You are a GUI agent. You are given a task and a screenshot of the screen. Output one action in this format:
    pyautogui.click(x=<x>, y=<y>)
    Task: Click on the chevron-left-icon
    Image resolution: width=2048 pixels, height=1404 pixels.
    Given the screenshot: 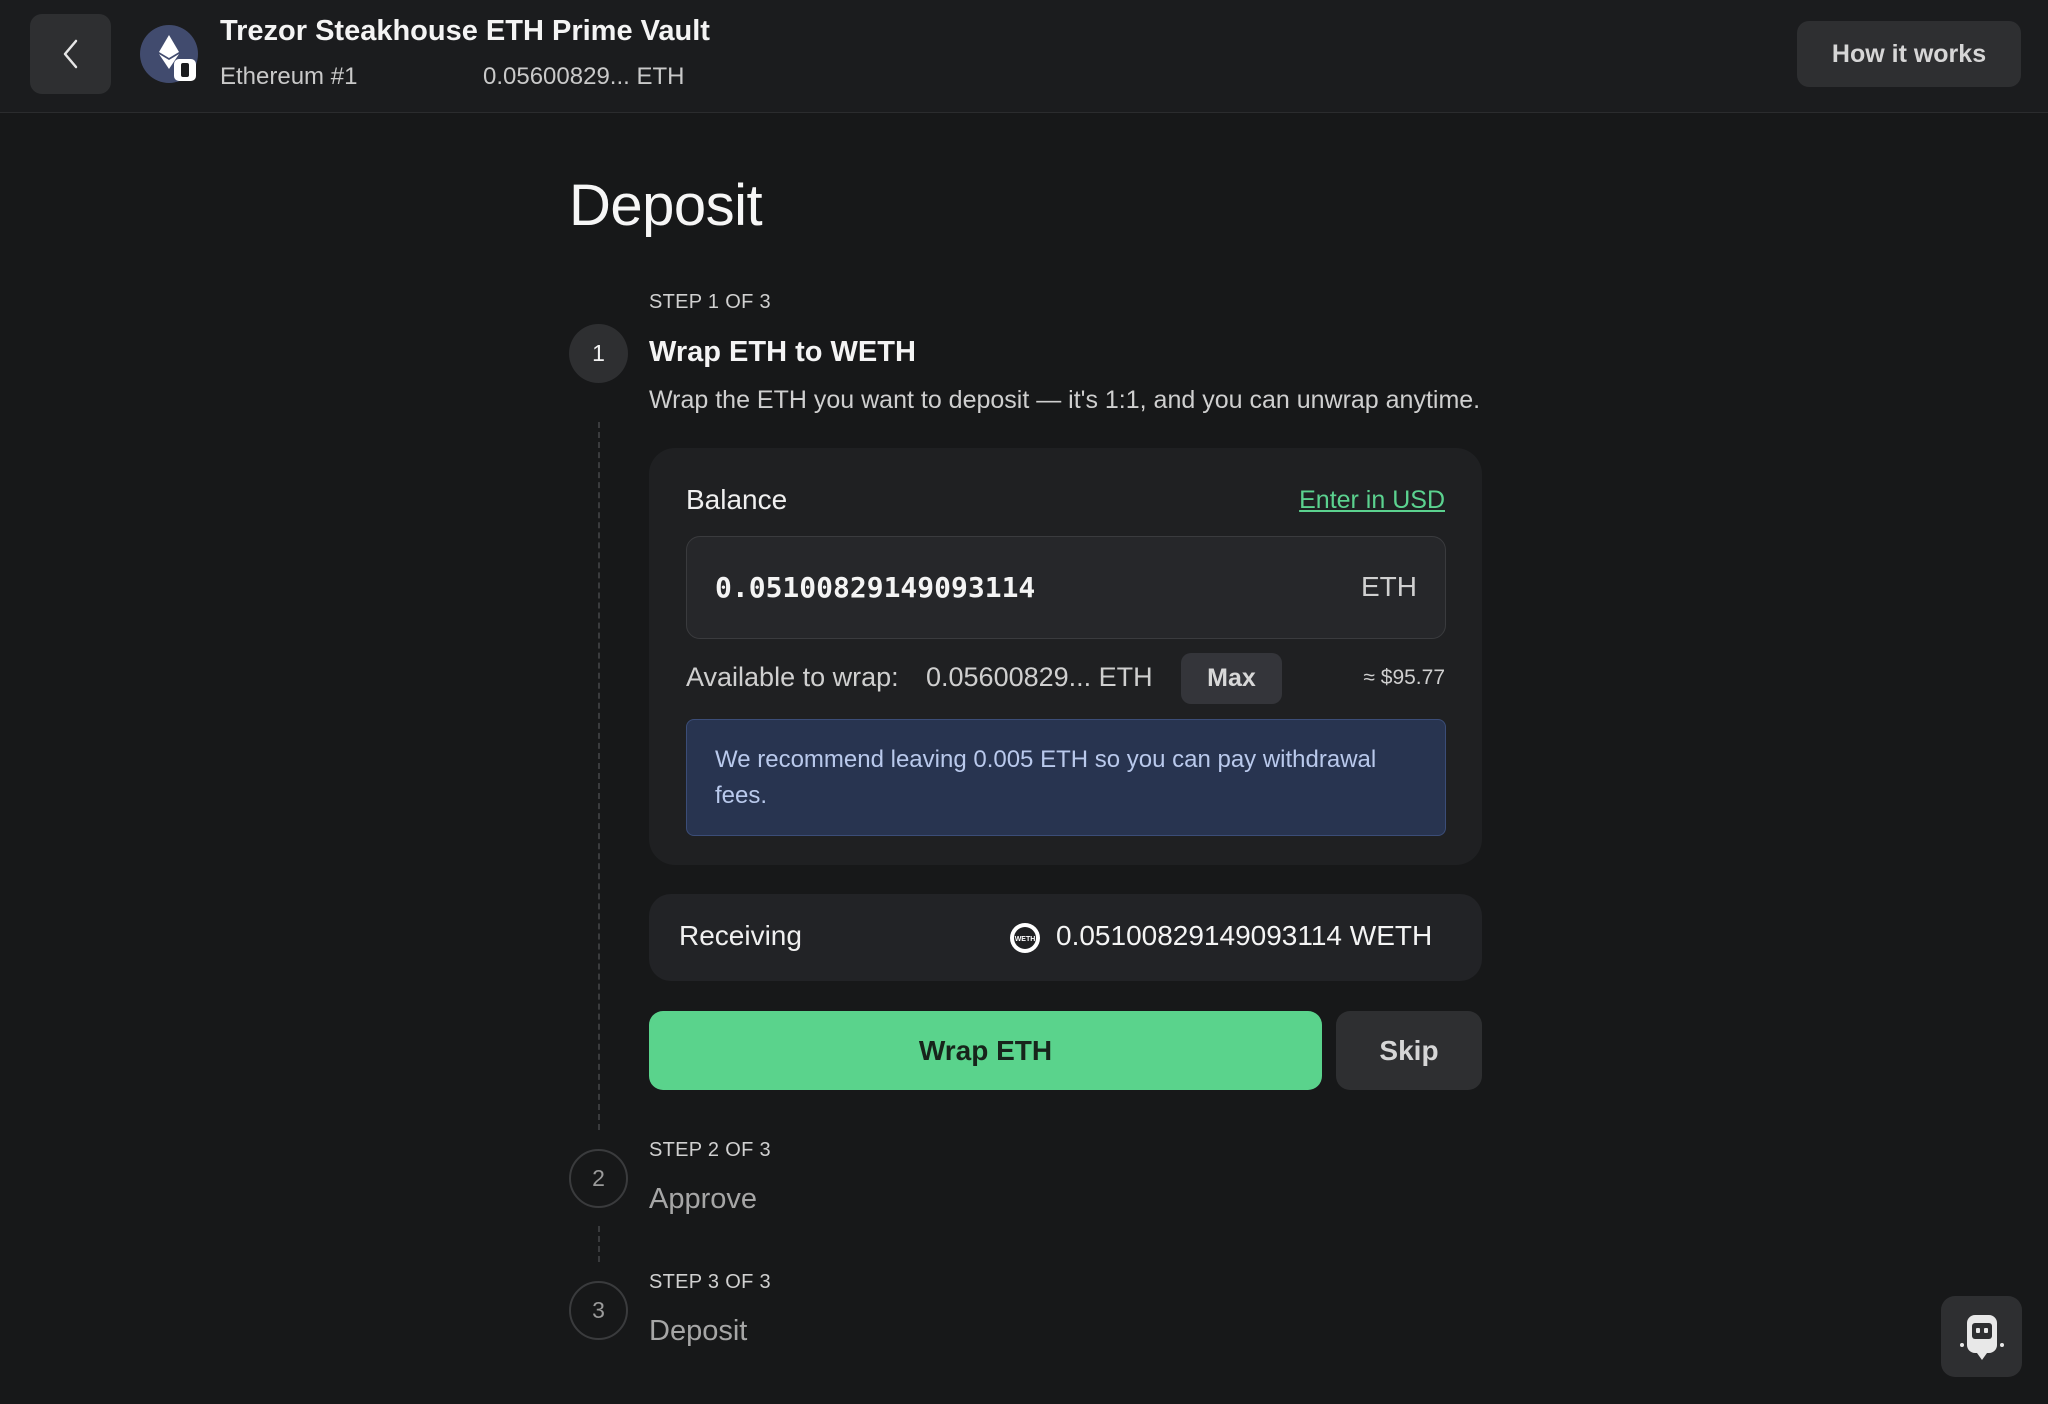 What is the action you would take?
    pyautogui.click(x=70, y=54)
    